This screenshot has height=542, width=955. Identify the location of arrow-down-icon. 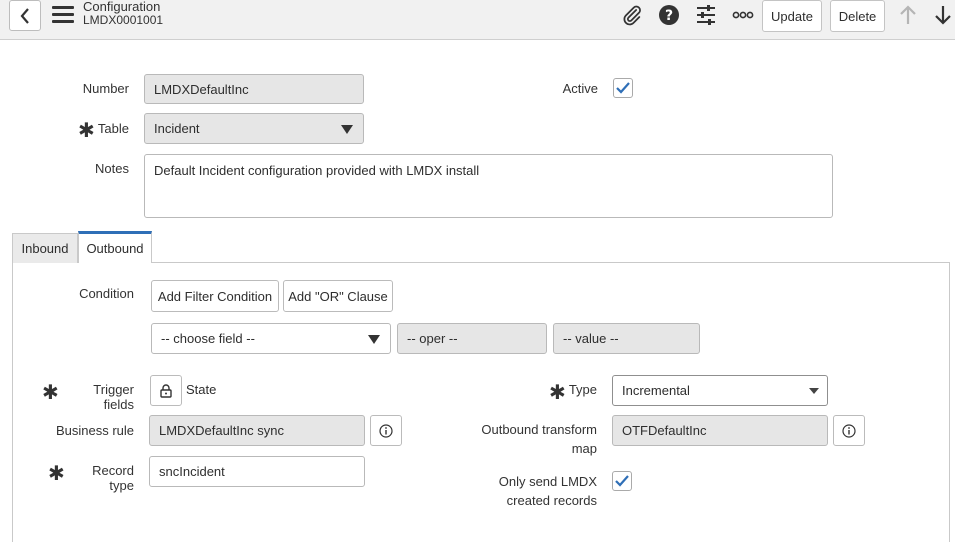
(943, 15).